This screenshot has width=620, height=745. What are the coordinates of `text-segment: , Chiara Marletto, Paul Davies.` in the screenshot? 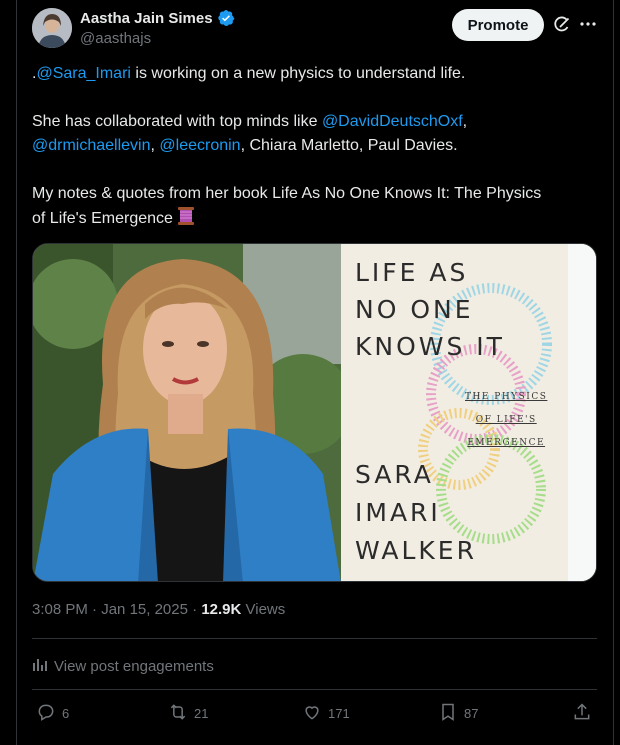 It's located at (349, 145).